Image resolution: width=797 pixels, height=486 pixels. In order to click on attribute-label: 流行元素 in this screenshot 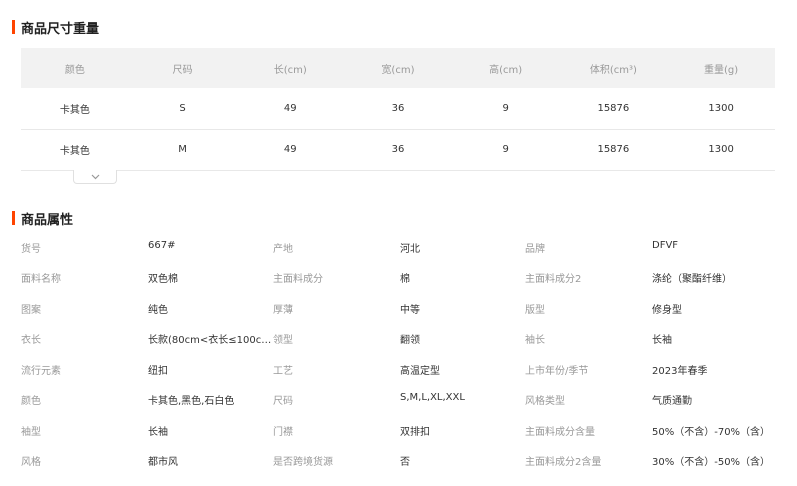, I will do `click(41, 371)`.